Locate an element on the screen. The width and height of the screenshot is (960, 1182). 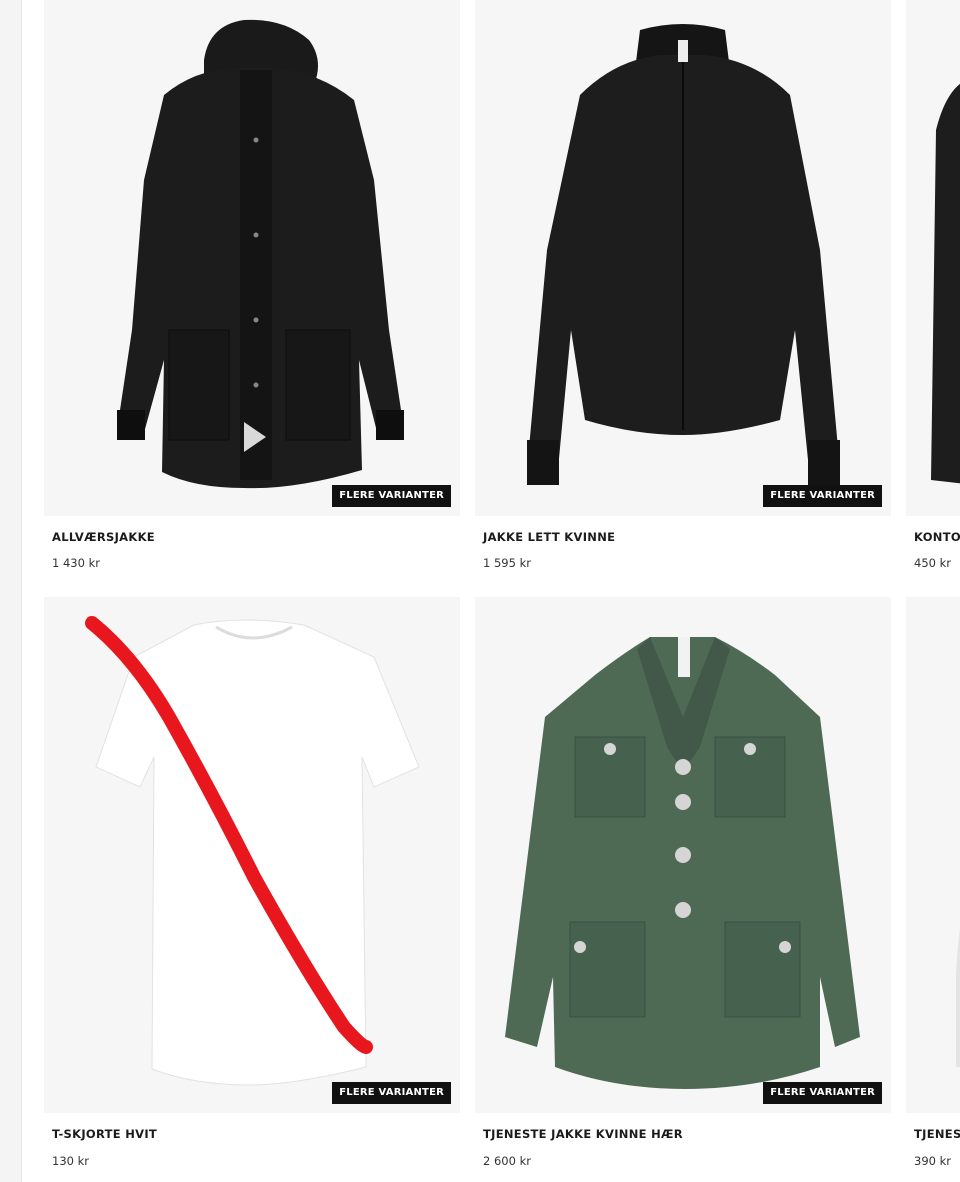
green-uniform-jacket-image is located at coordinates (682, 863).